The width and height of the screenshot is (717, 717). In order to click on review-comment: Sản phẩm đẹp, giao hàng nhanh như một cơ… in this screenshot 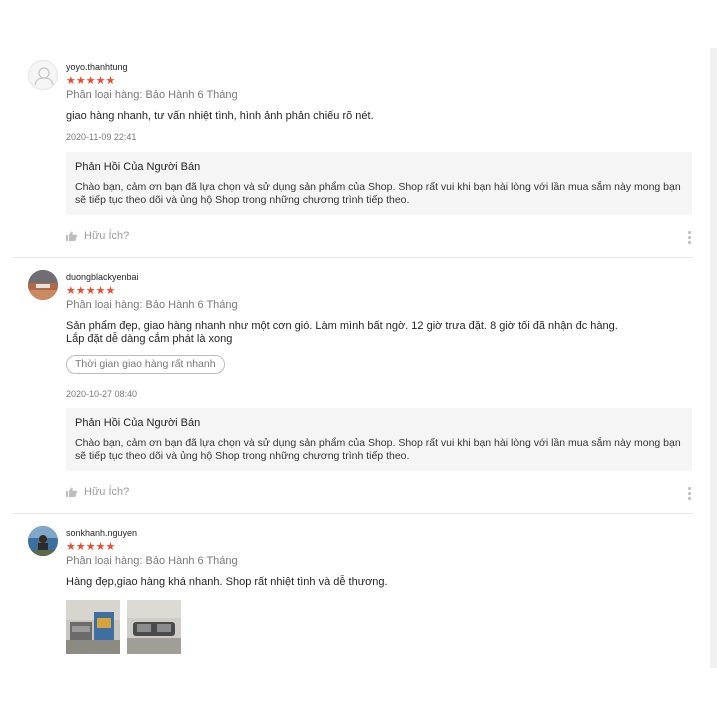, I will do `click(379, 333)`.